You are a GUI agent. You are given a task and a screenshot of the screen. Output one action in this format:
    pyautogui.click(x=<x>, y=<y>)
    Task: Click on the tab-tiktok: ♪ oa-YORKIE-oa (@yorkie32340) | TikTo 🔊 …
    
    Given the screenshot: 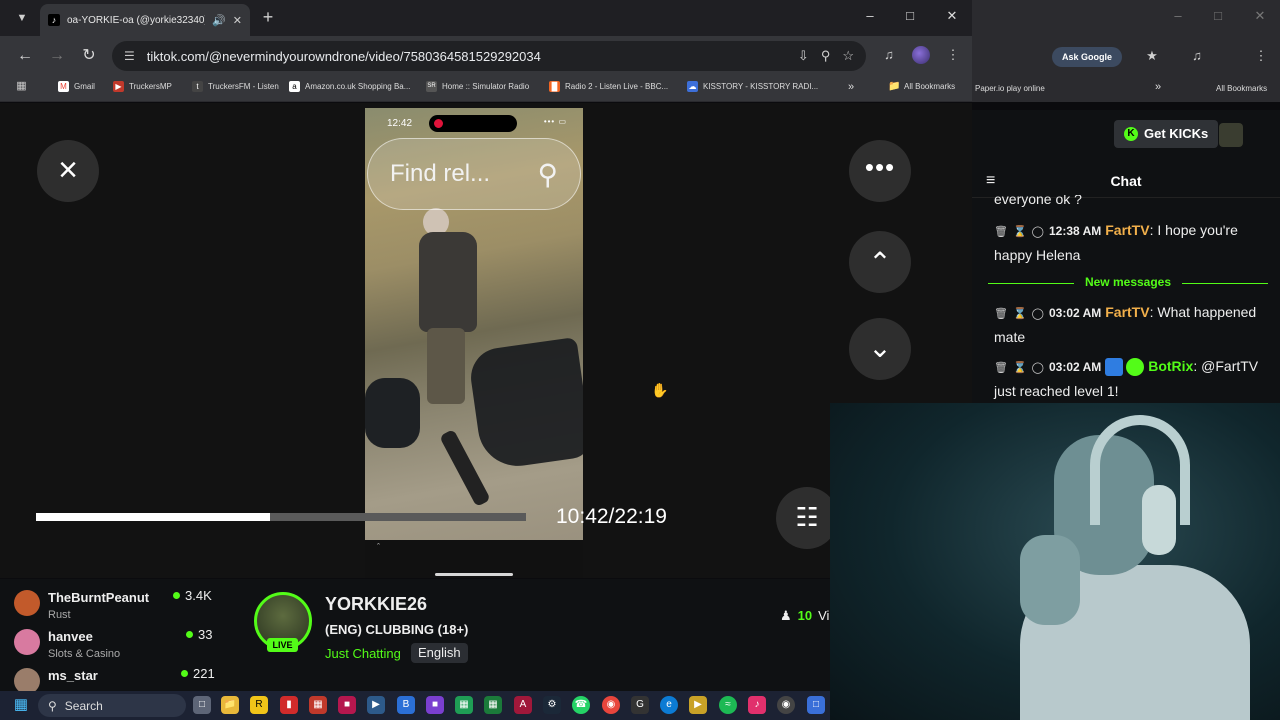 What is the action you would take?
    pyautogui.click(x=145, y=20)
    